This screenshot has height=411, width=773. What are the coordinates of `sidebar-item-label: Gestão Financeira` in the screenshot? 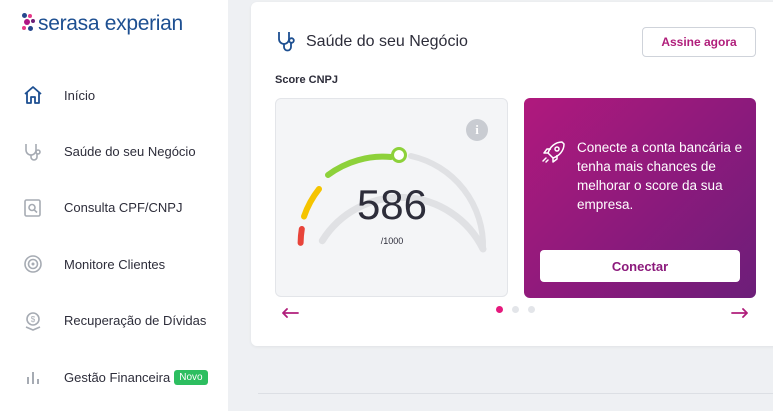 It's located at (117, 377).